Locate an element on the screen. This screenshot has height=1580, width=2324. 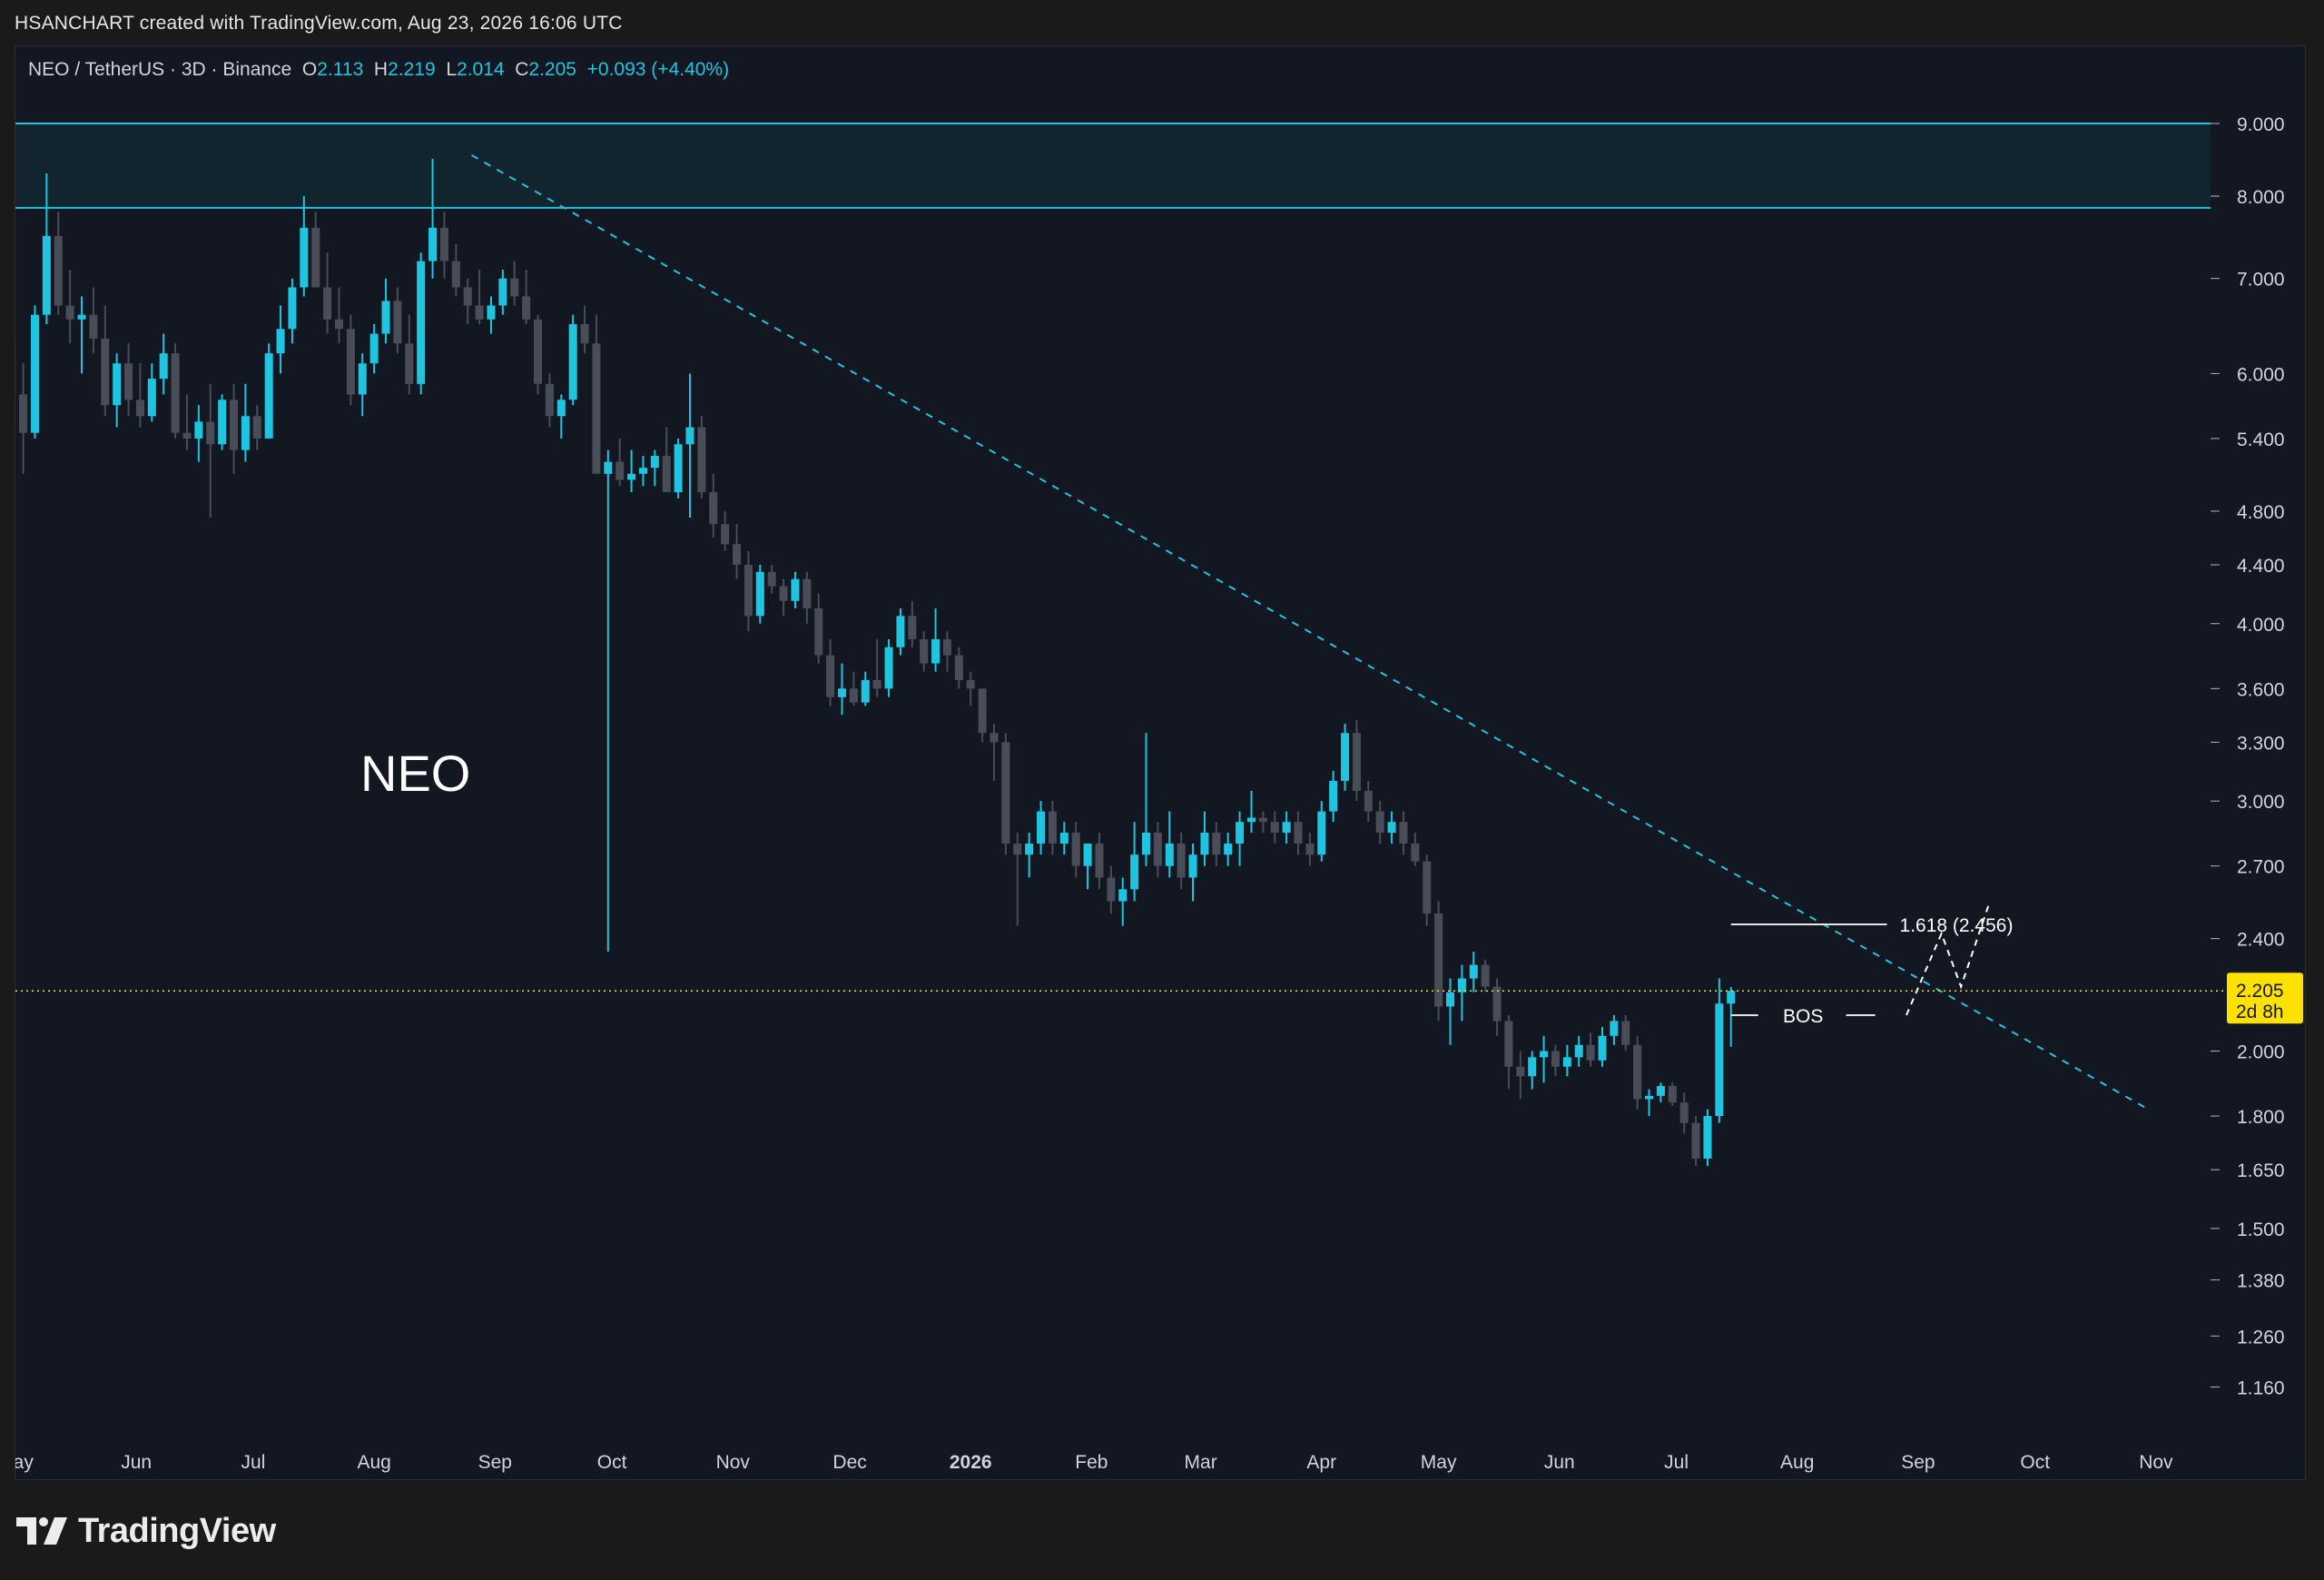
y-axis-tick-label: 1.500 is located at coordinates (2261, 1230).